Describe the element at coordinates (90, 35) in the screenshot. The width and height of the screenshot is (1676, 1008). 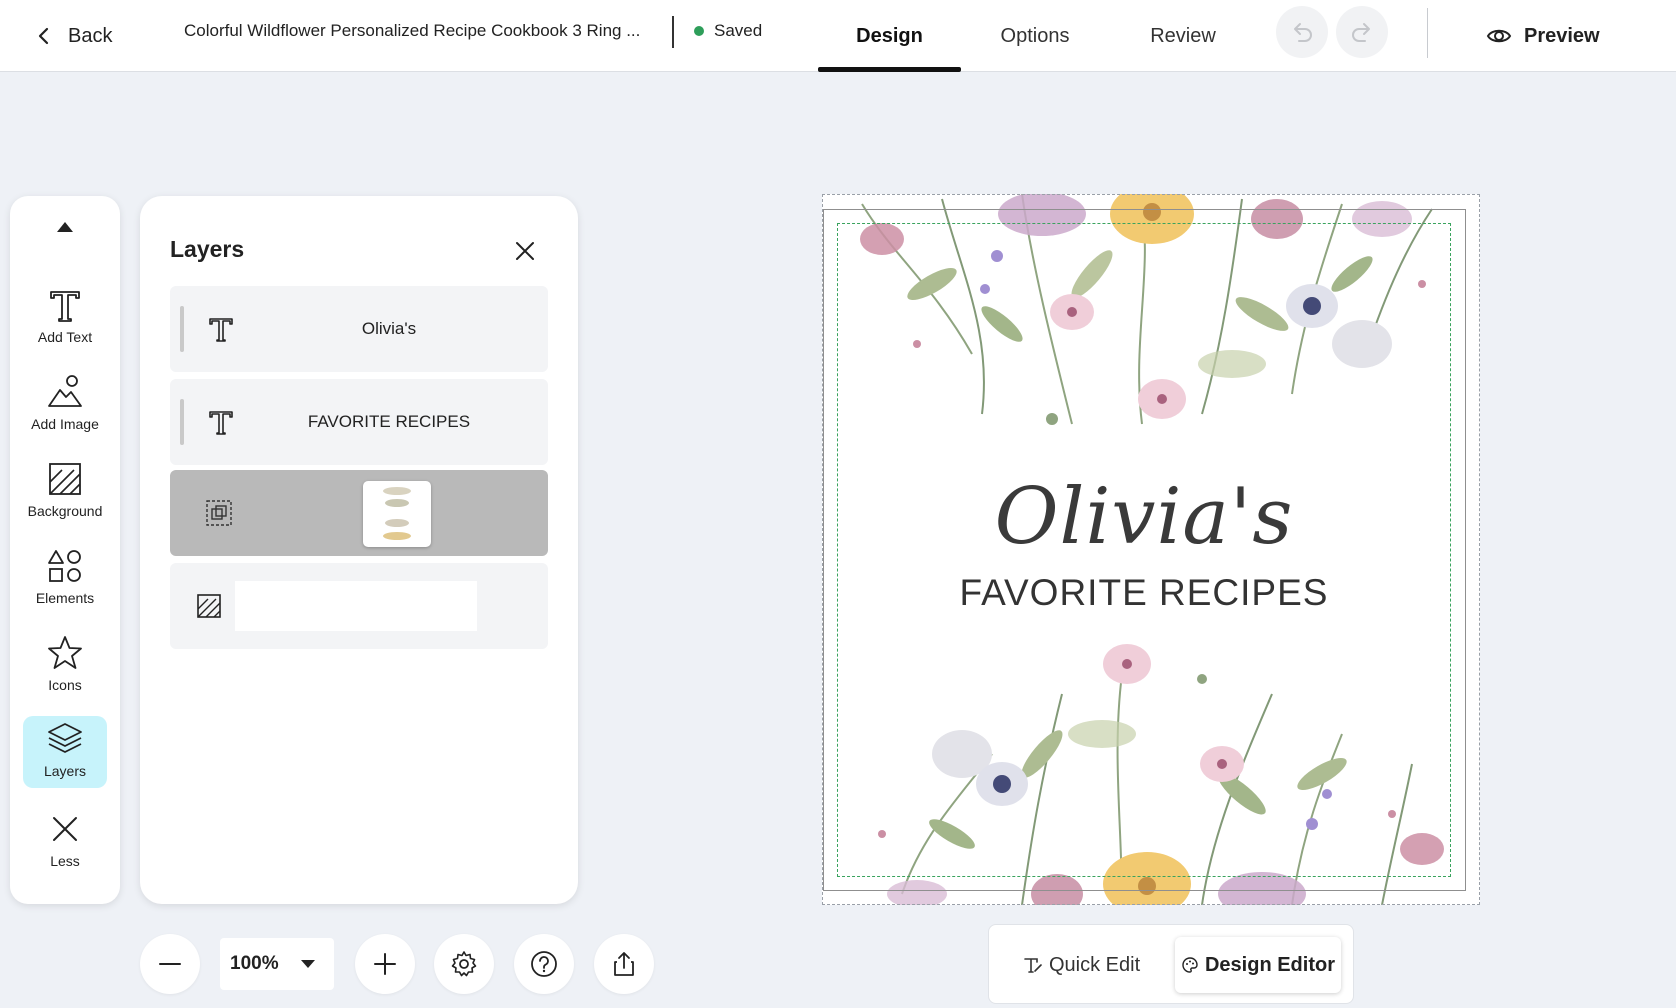
I see `back-label: Back` at that location.